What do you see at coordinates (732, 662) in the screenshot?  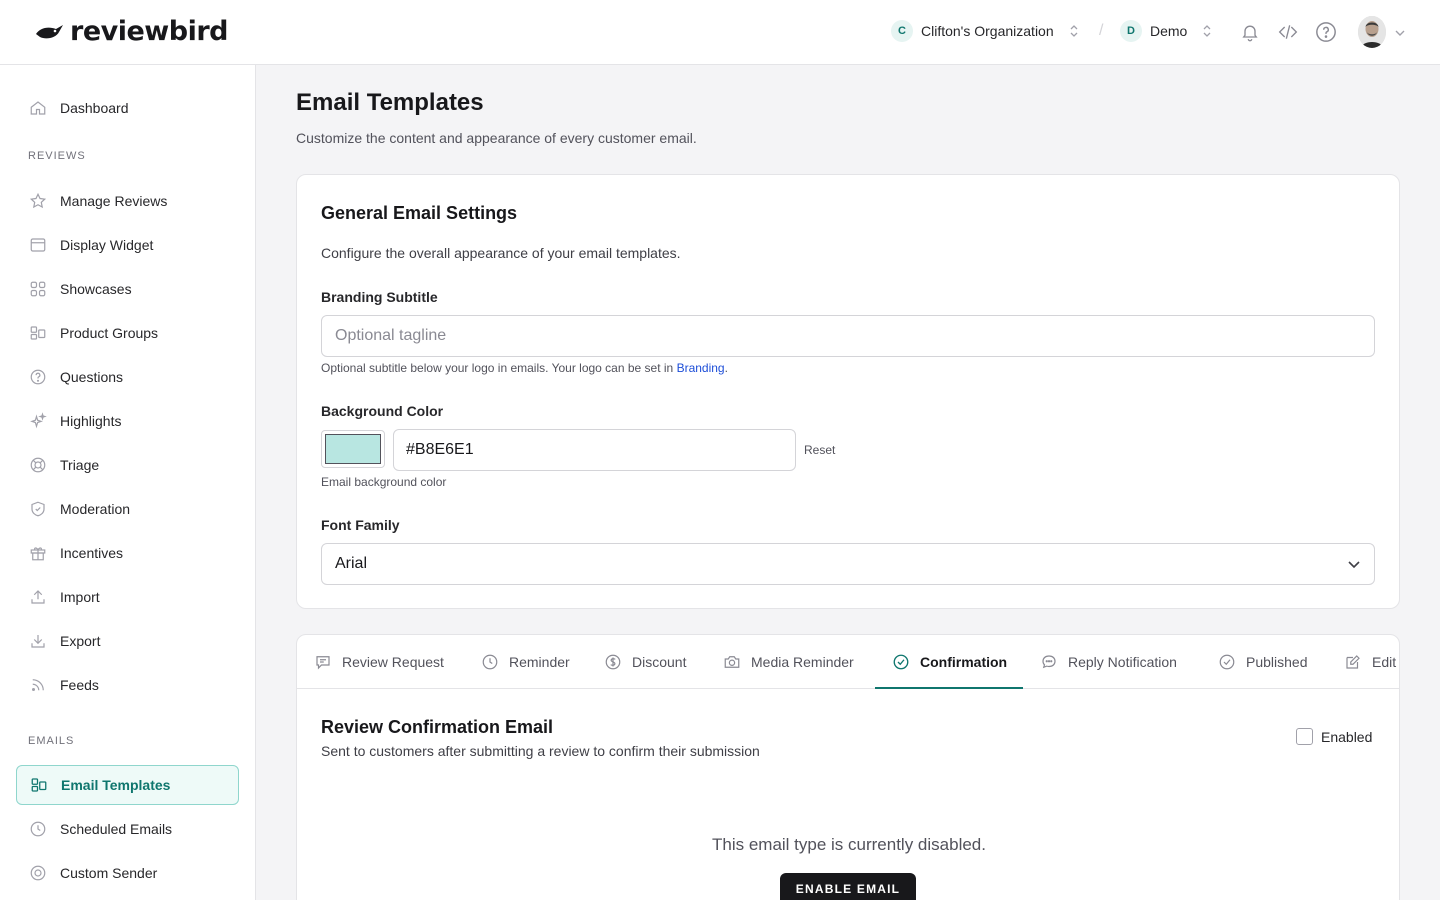 I see `camera-icon` at bounding box center [732, 662].